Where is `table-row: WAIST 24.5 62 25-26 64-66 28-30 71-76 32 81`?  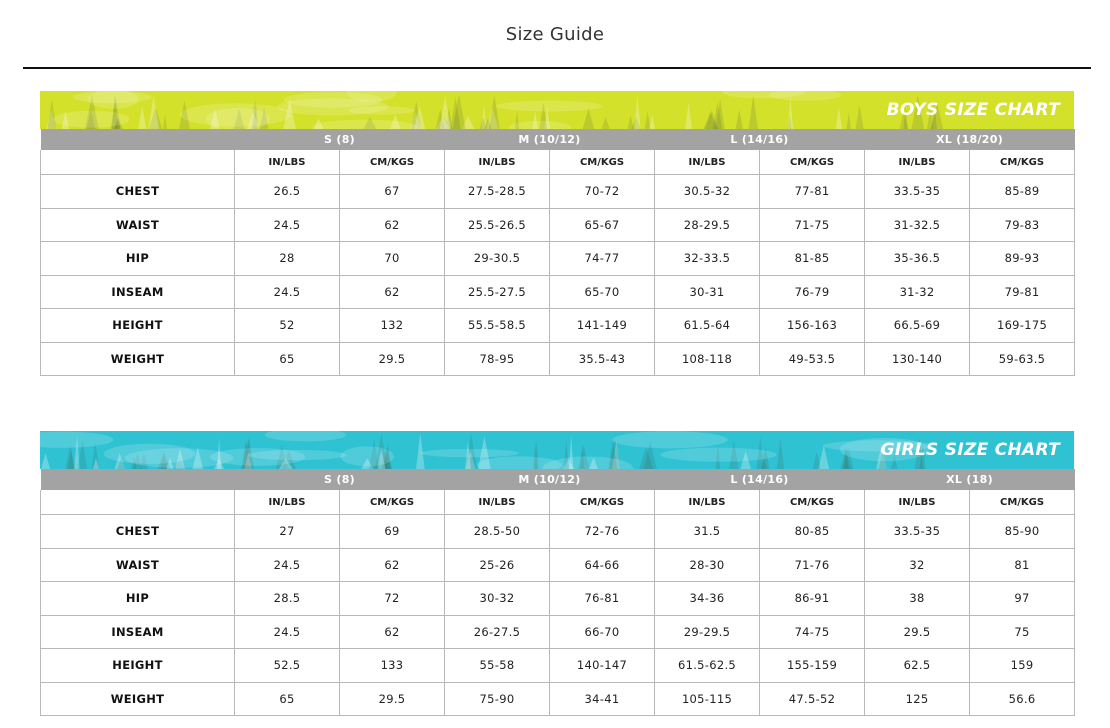 table-row: WAIST 24.5 62 25-26 64-66 28-30 71-76 32 81 is located at coordinates (558, 564).